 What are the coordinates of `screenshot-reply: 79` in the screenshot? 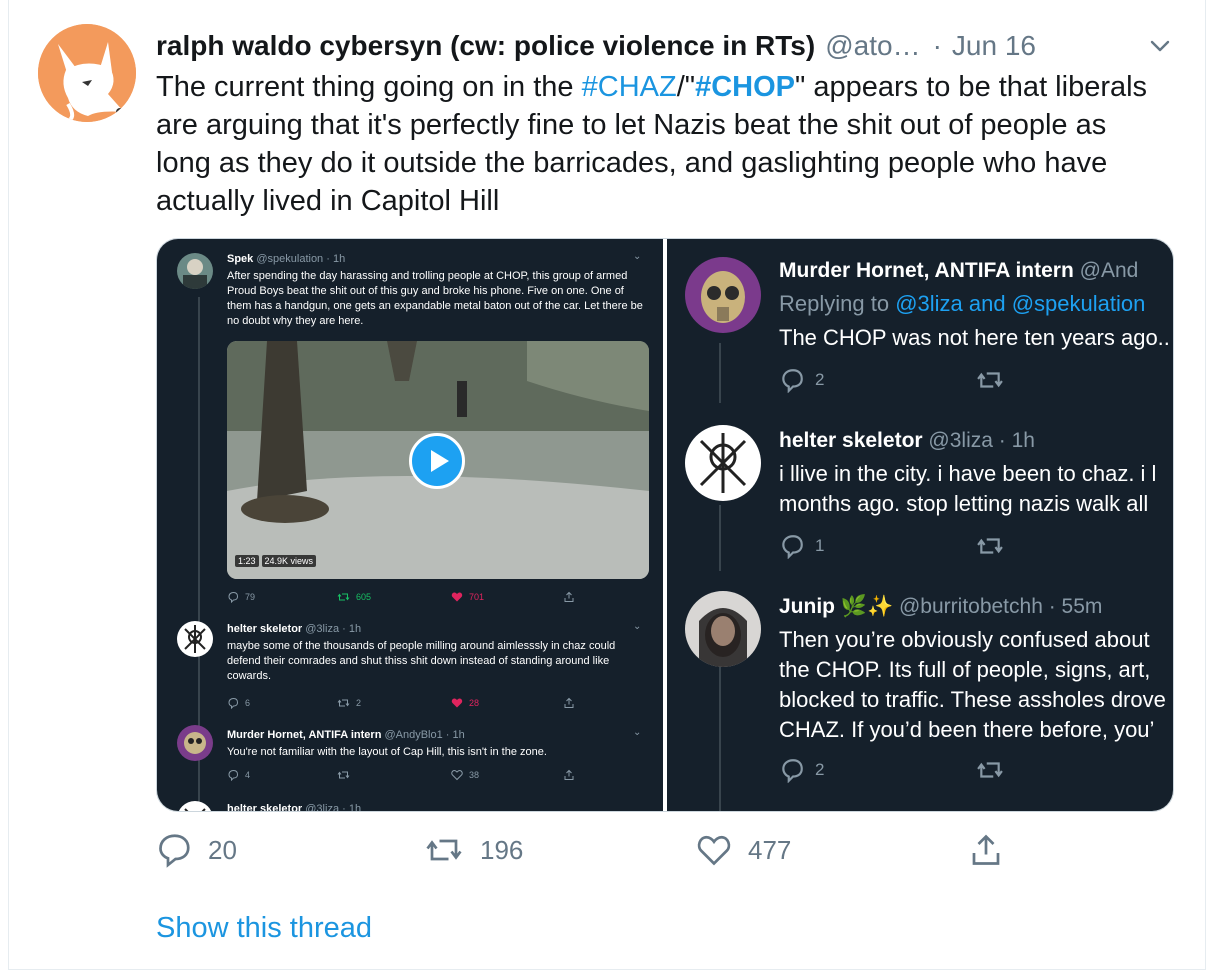 It's located at (241, 597).